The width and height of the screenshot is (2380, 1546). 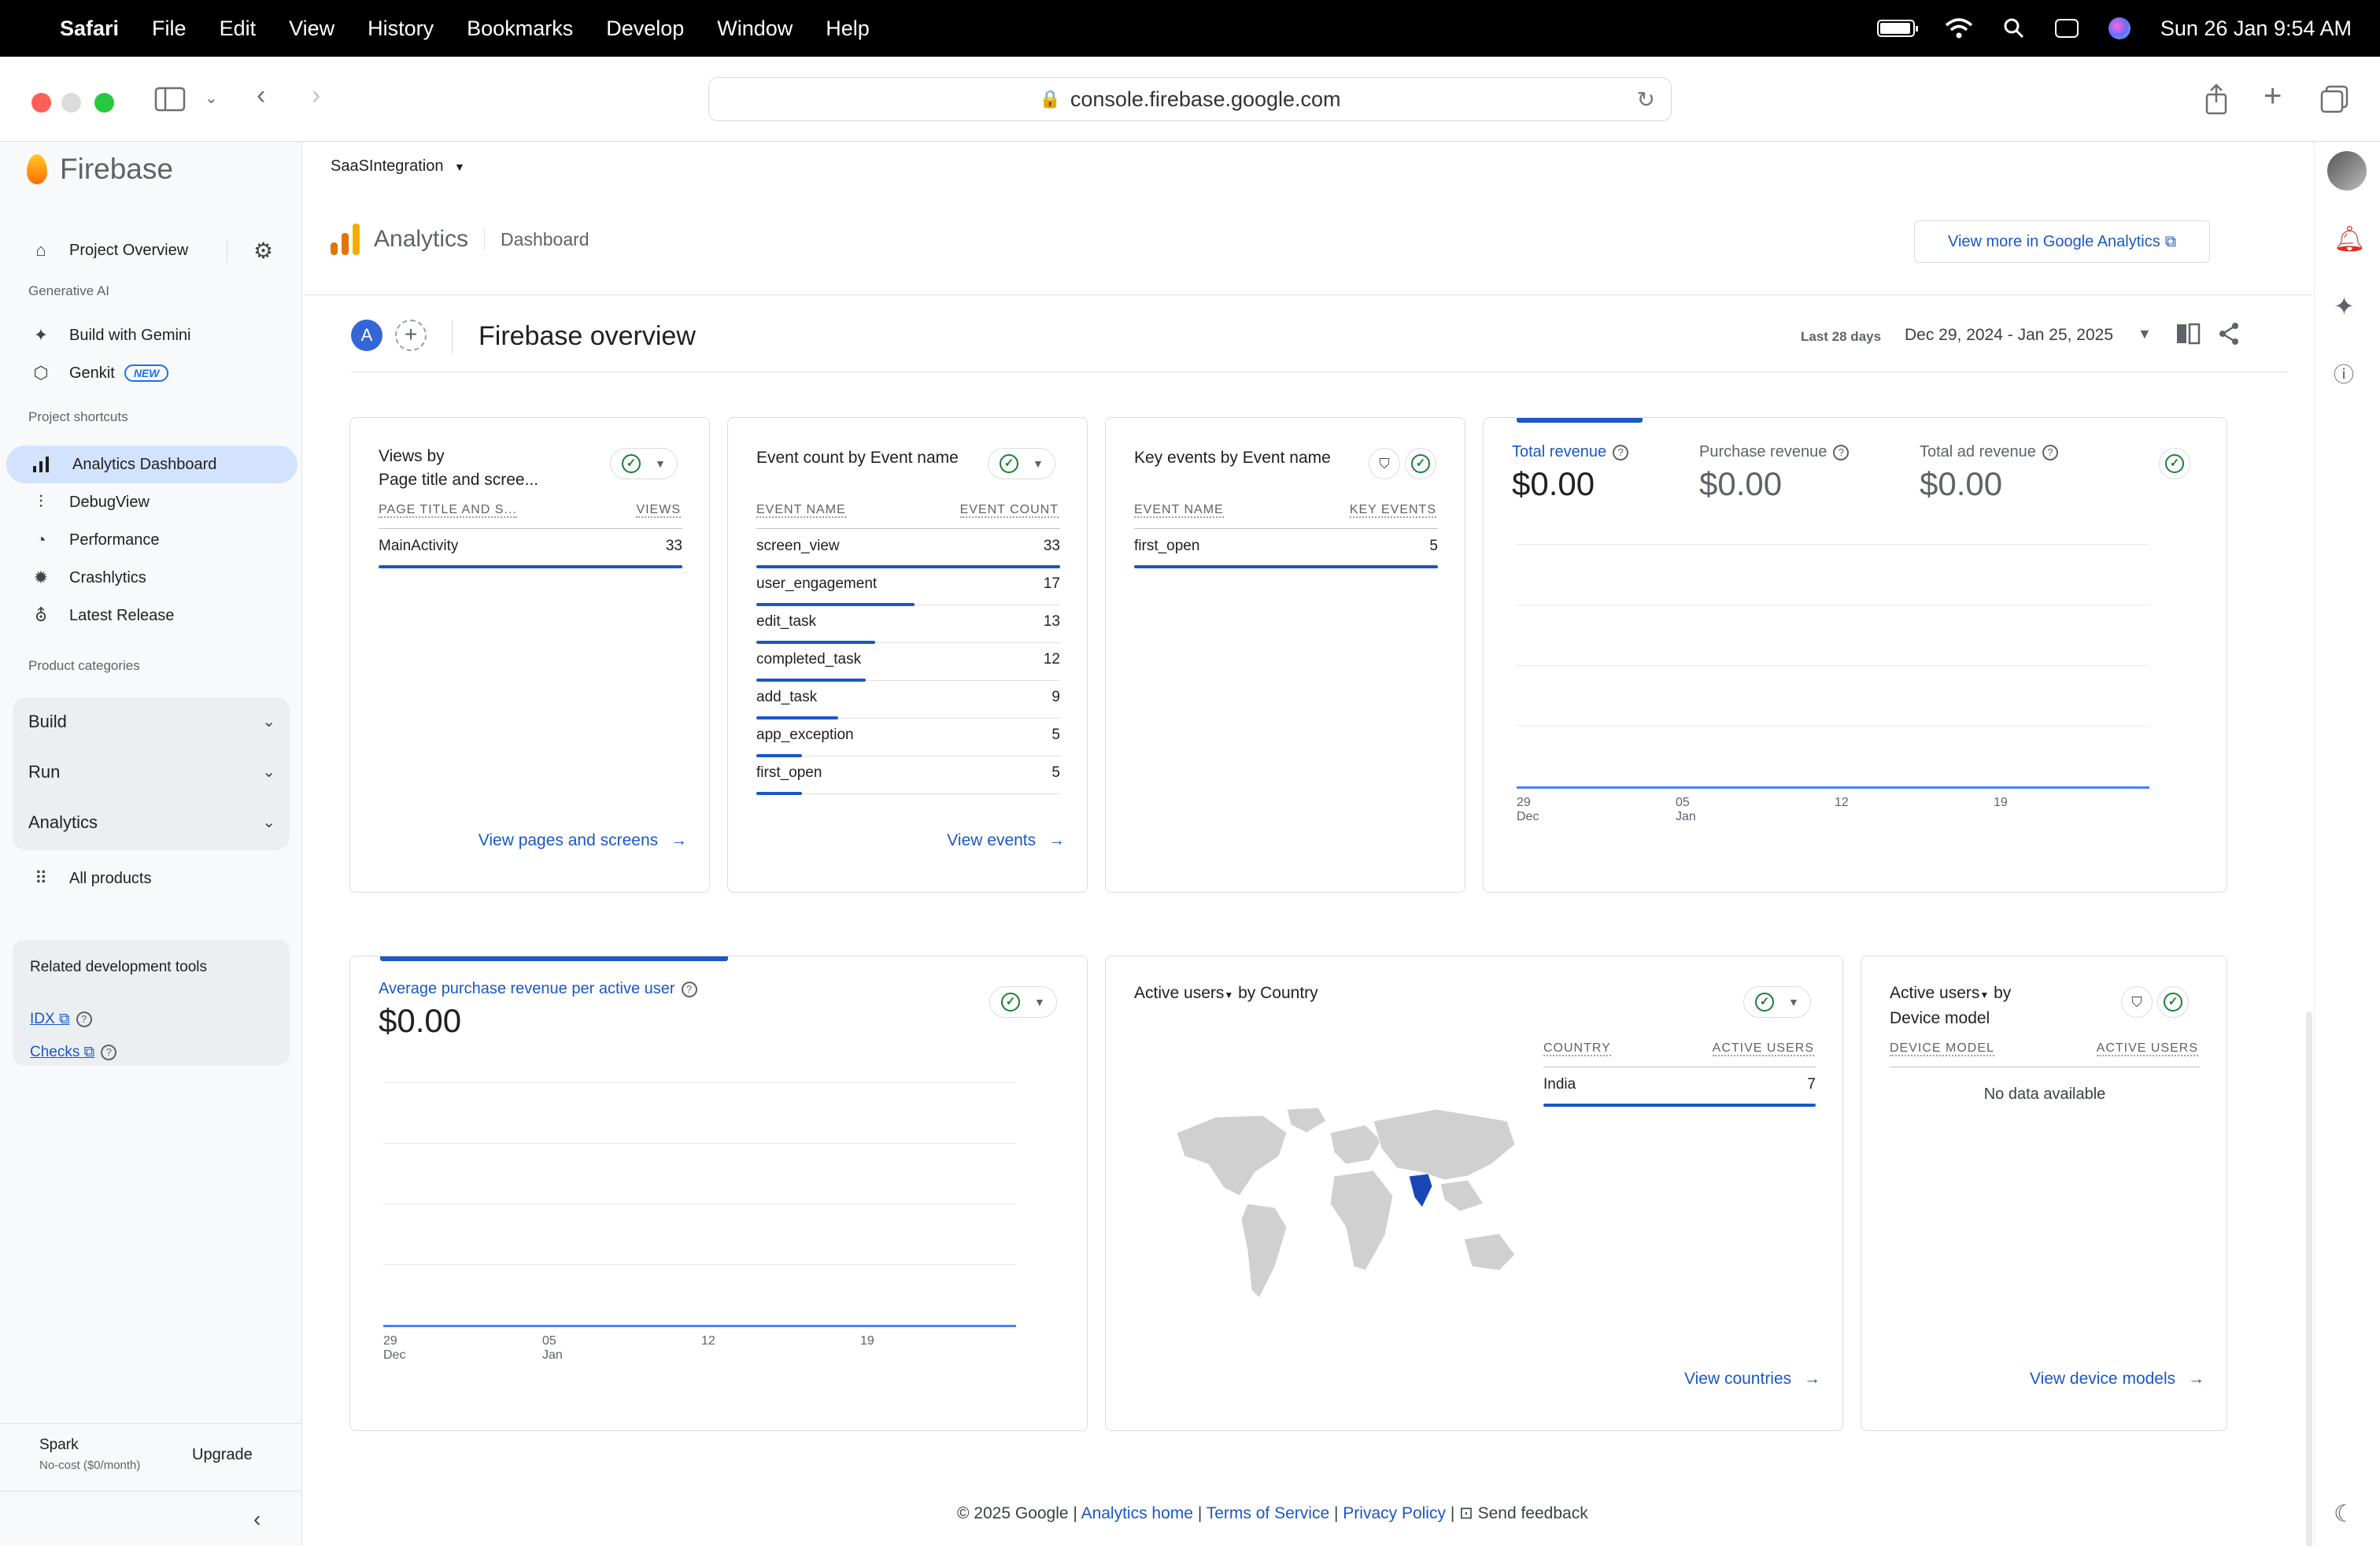 I want to click on view-device-models-link: View device models →, so click(x=2117, y=1380).